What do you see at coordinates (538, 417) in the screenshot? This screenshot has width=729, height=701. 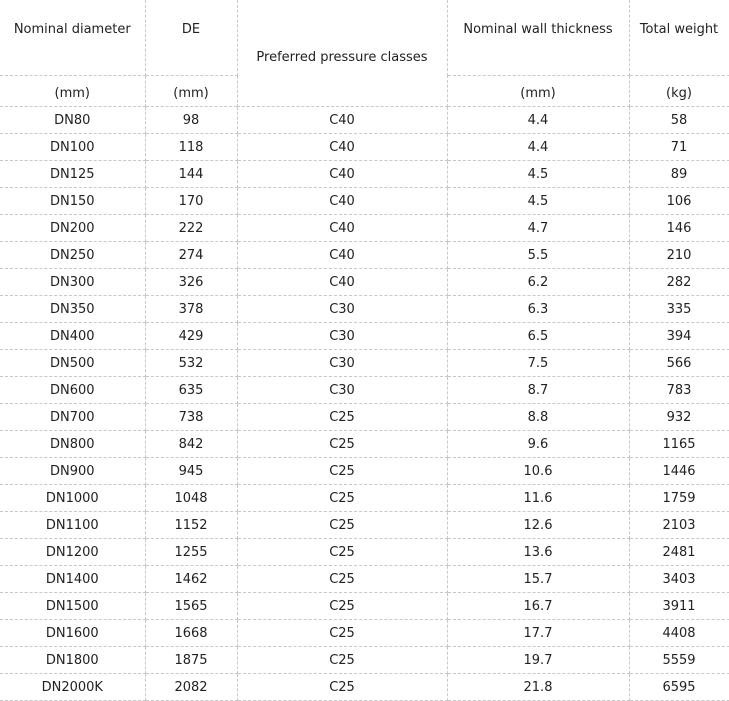 I see `cell-wall-thickness: 8.8` at bounding box center [538, 417].